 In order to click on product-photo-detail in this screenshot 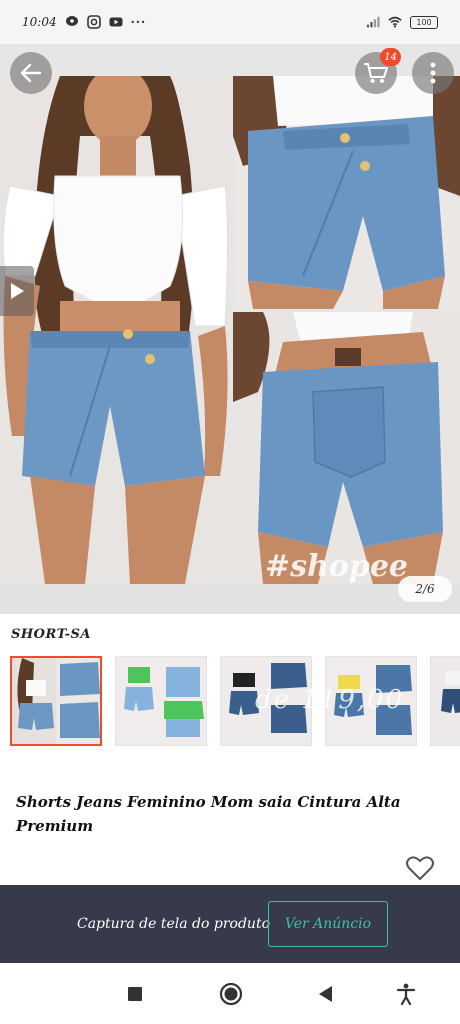, I will do `click(346, 192)`.